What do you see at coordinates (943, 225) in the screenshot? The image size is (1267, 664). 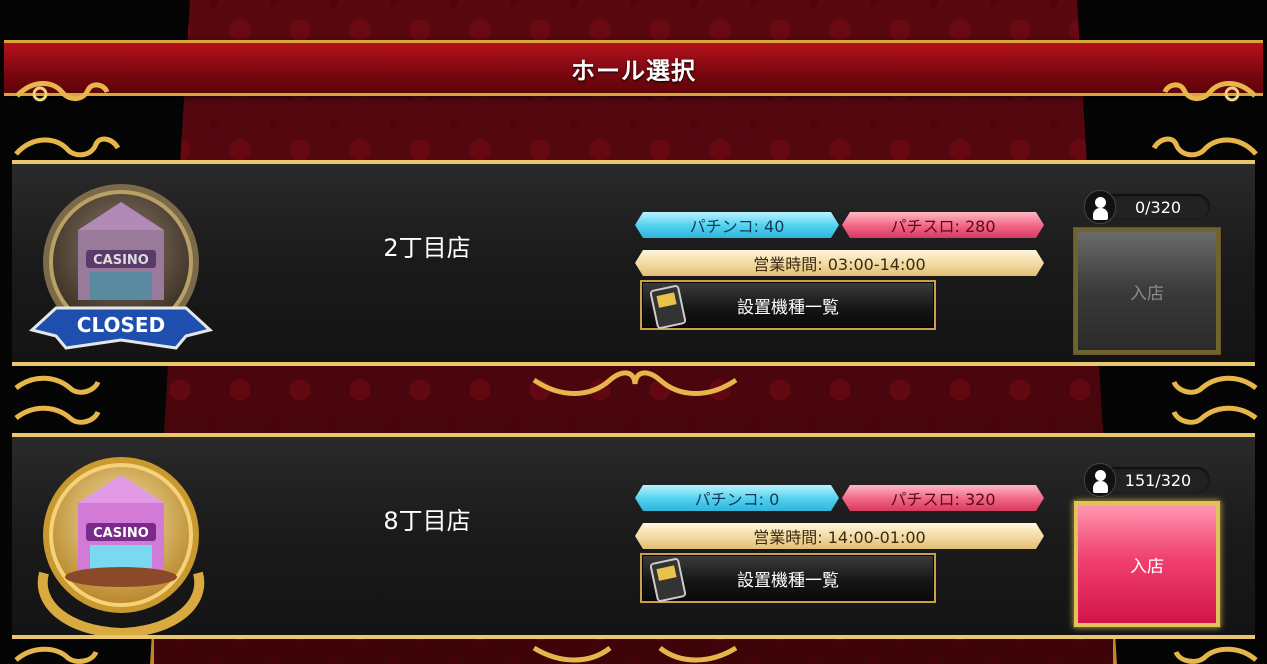 I see `pachislo-count-badge: パチスロ: 280` at bounding box center [943, 225].